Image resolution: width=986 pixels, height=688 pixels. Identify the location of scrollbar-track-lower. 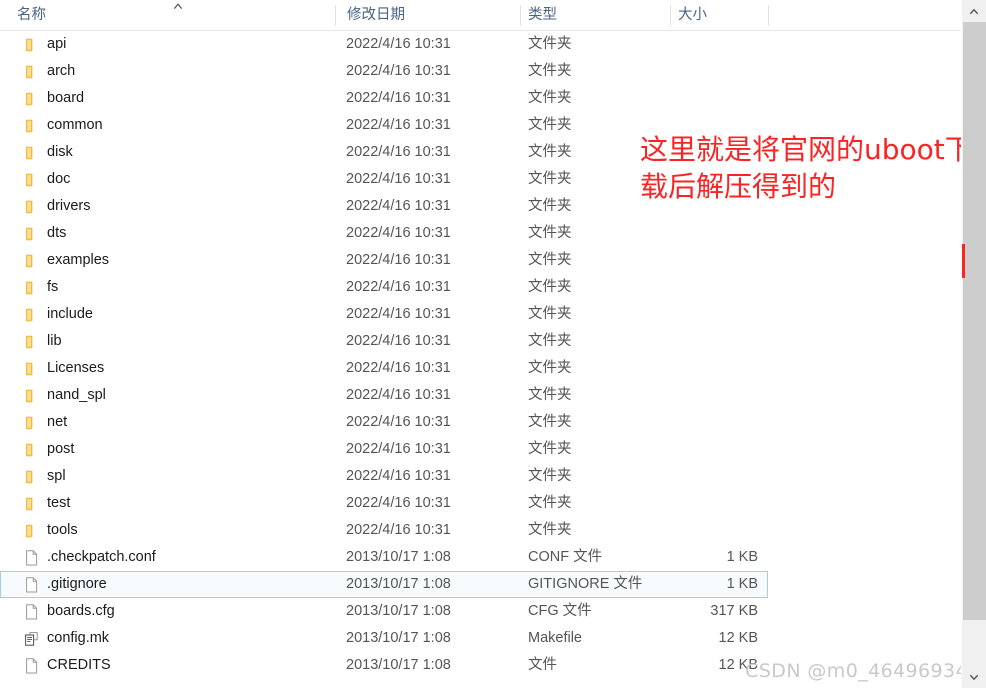
(974, 643).